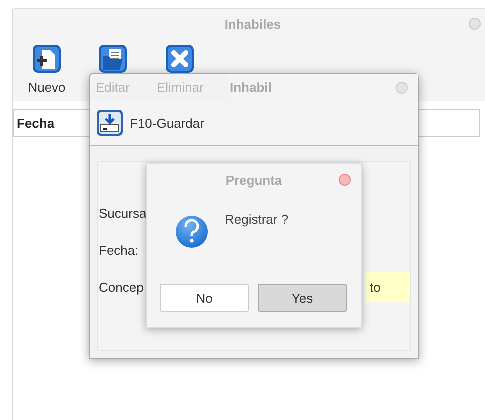 This screenshot has width=485, height=420. Describe the element at coordinates (180, 59) in the screenshot. I see `delete-x-icon` at that location.